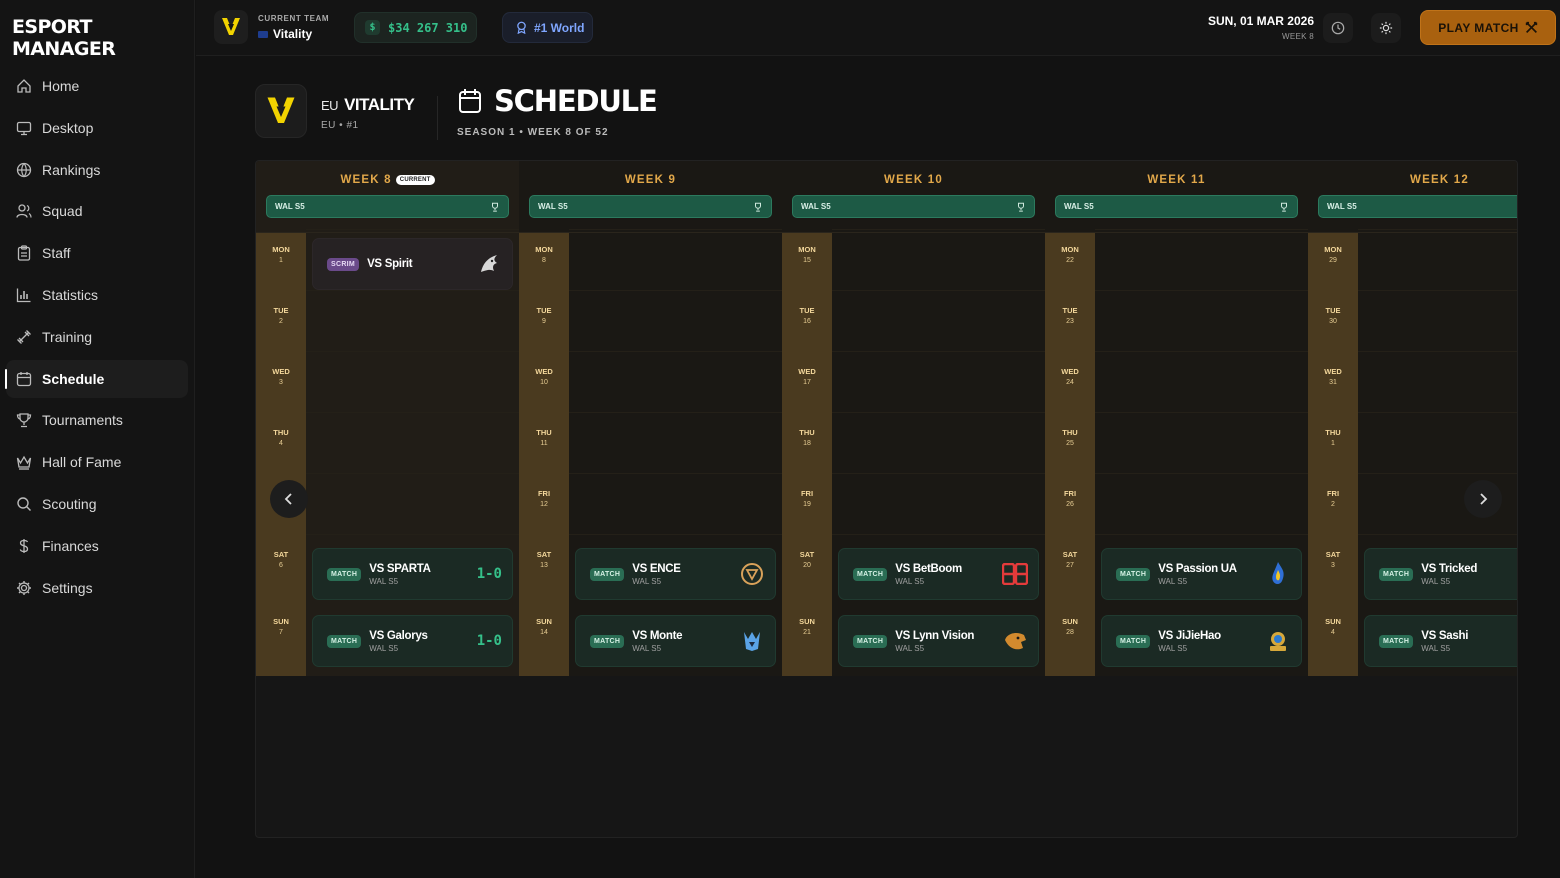  Describe the element at coordinates (96, 378) in the screenshot. I see `sidebar-item-schedule: Schedule` at that location.